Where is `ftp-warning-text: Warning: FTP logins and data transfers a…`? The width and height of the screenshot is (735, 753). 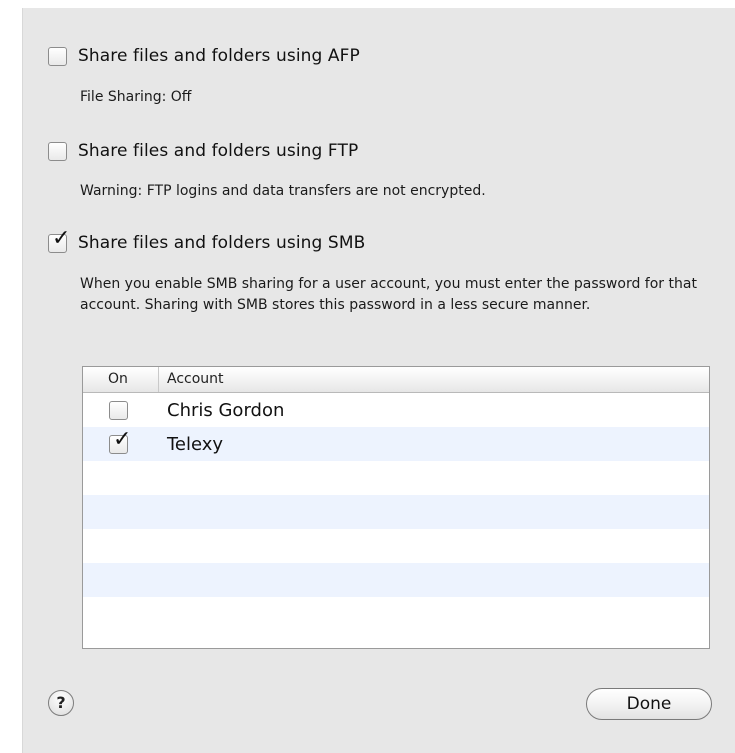
ftp-warning-text: Warning: FTP logins and data transfers a… is located at coordinates (283, 191).